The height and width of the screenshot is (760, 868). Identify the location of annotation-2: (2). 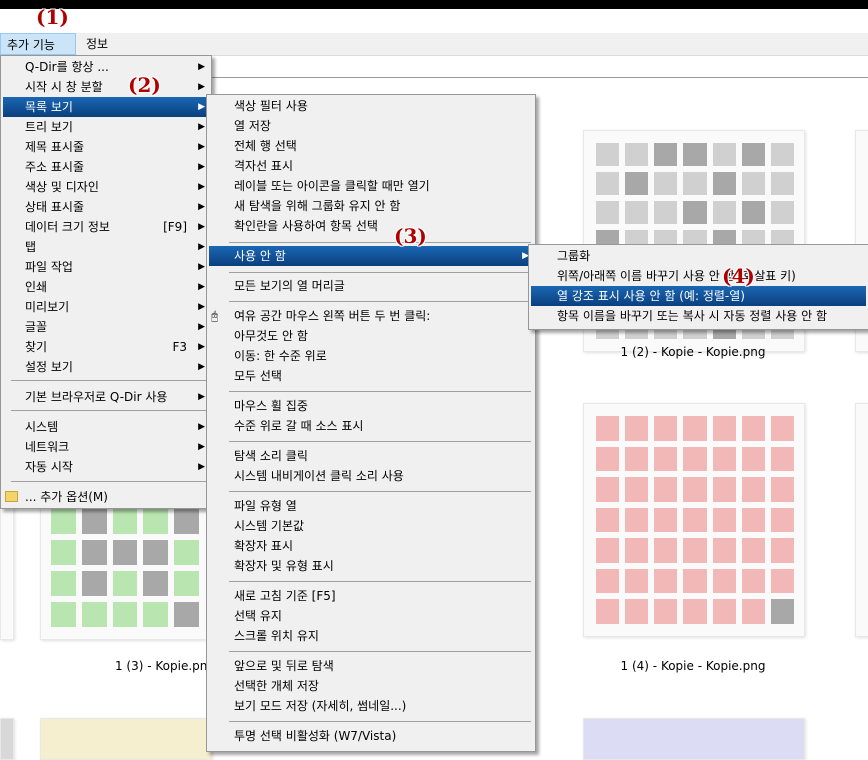
(144, 85).